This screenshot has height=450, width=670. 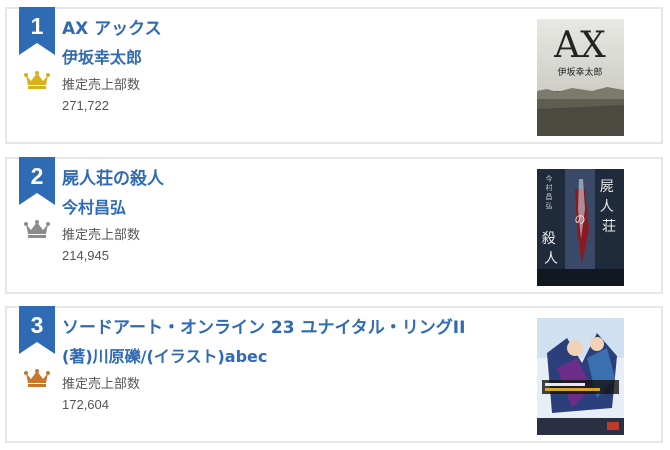 I want to click on author-link: (著)川原礫/(イラスト)abec, so click(x=164, y=357).